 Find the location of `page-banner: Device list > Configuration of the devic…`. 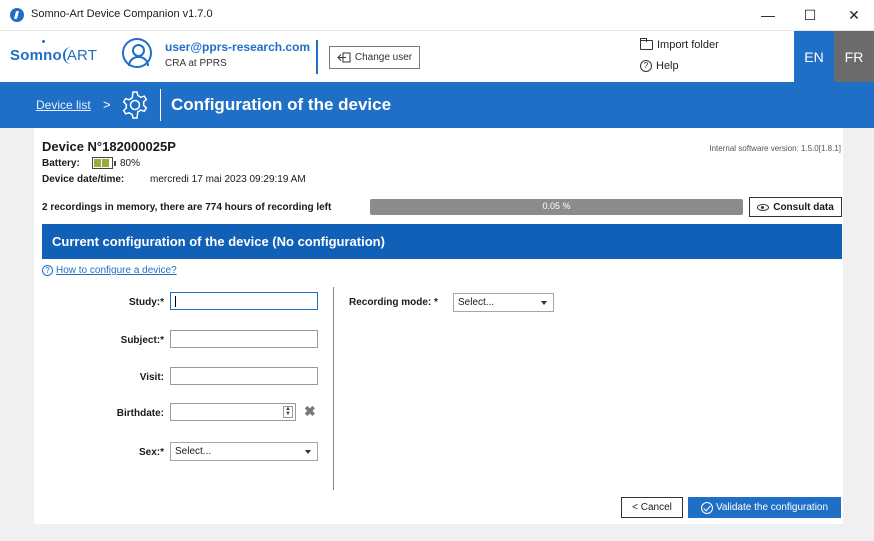

page-banner: Device list > Configuration of the devic… is located at coordinates (437, 105).